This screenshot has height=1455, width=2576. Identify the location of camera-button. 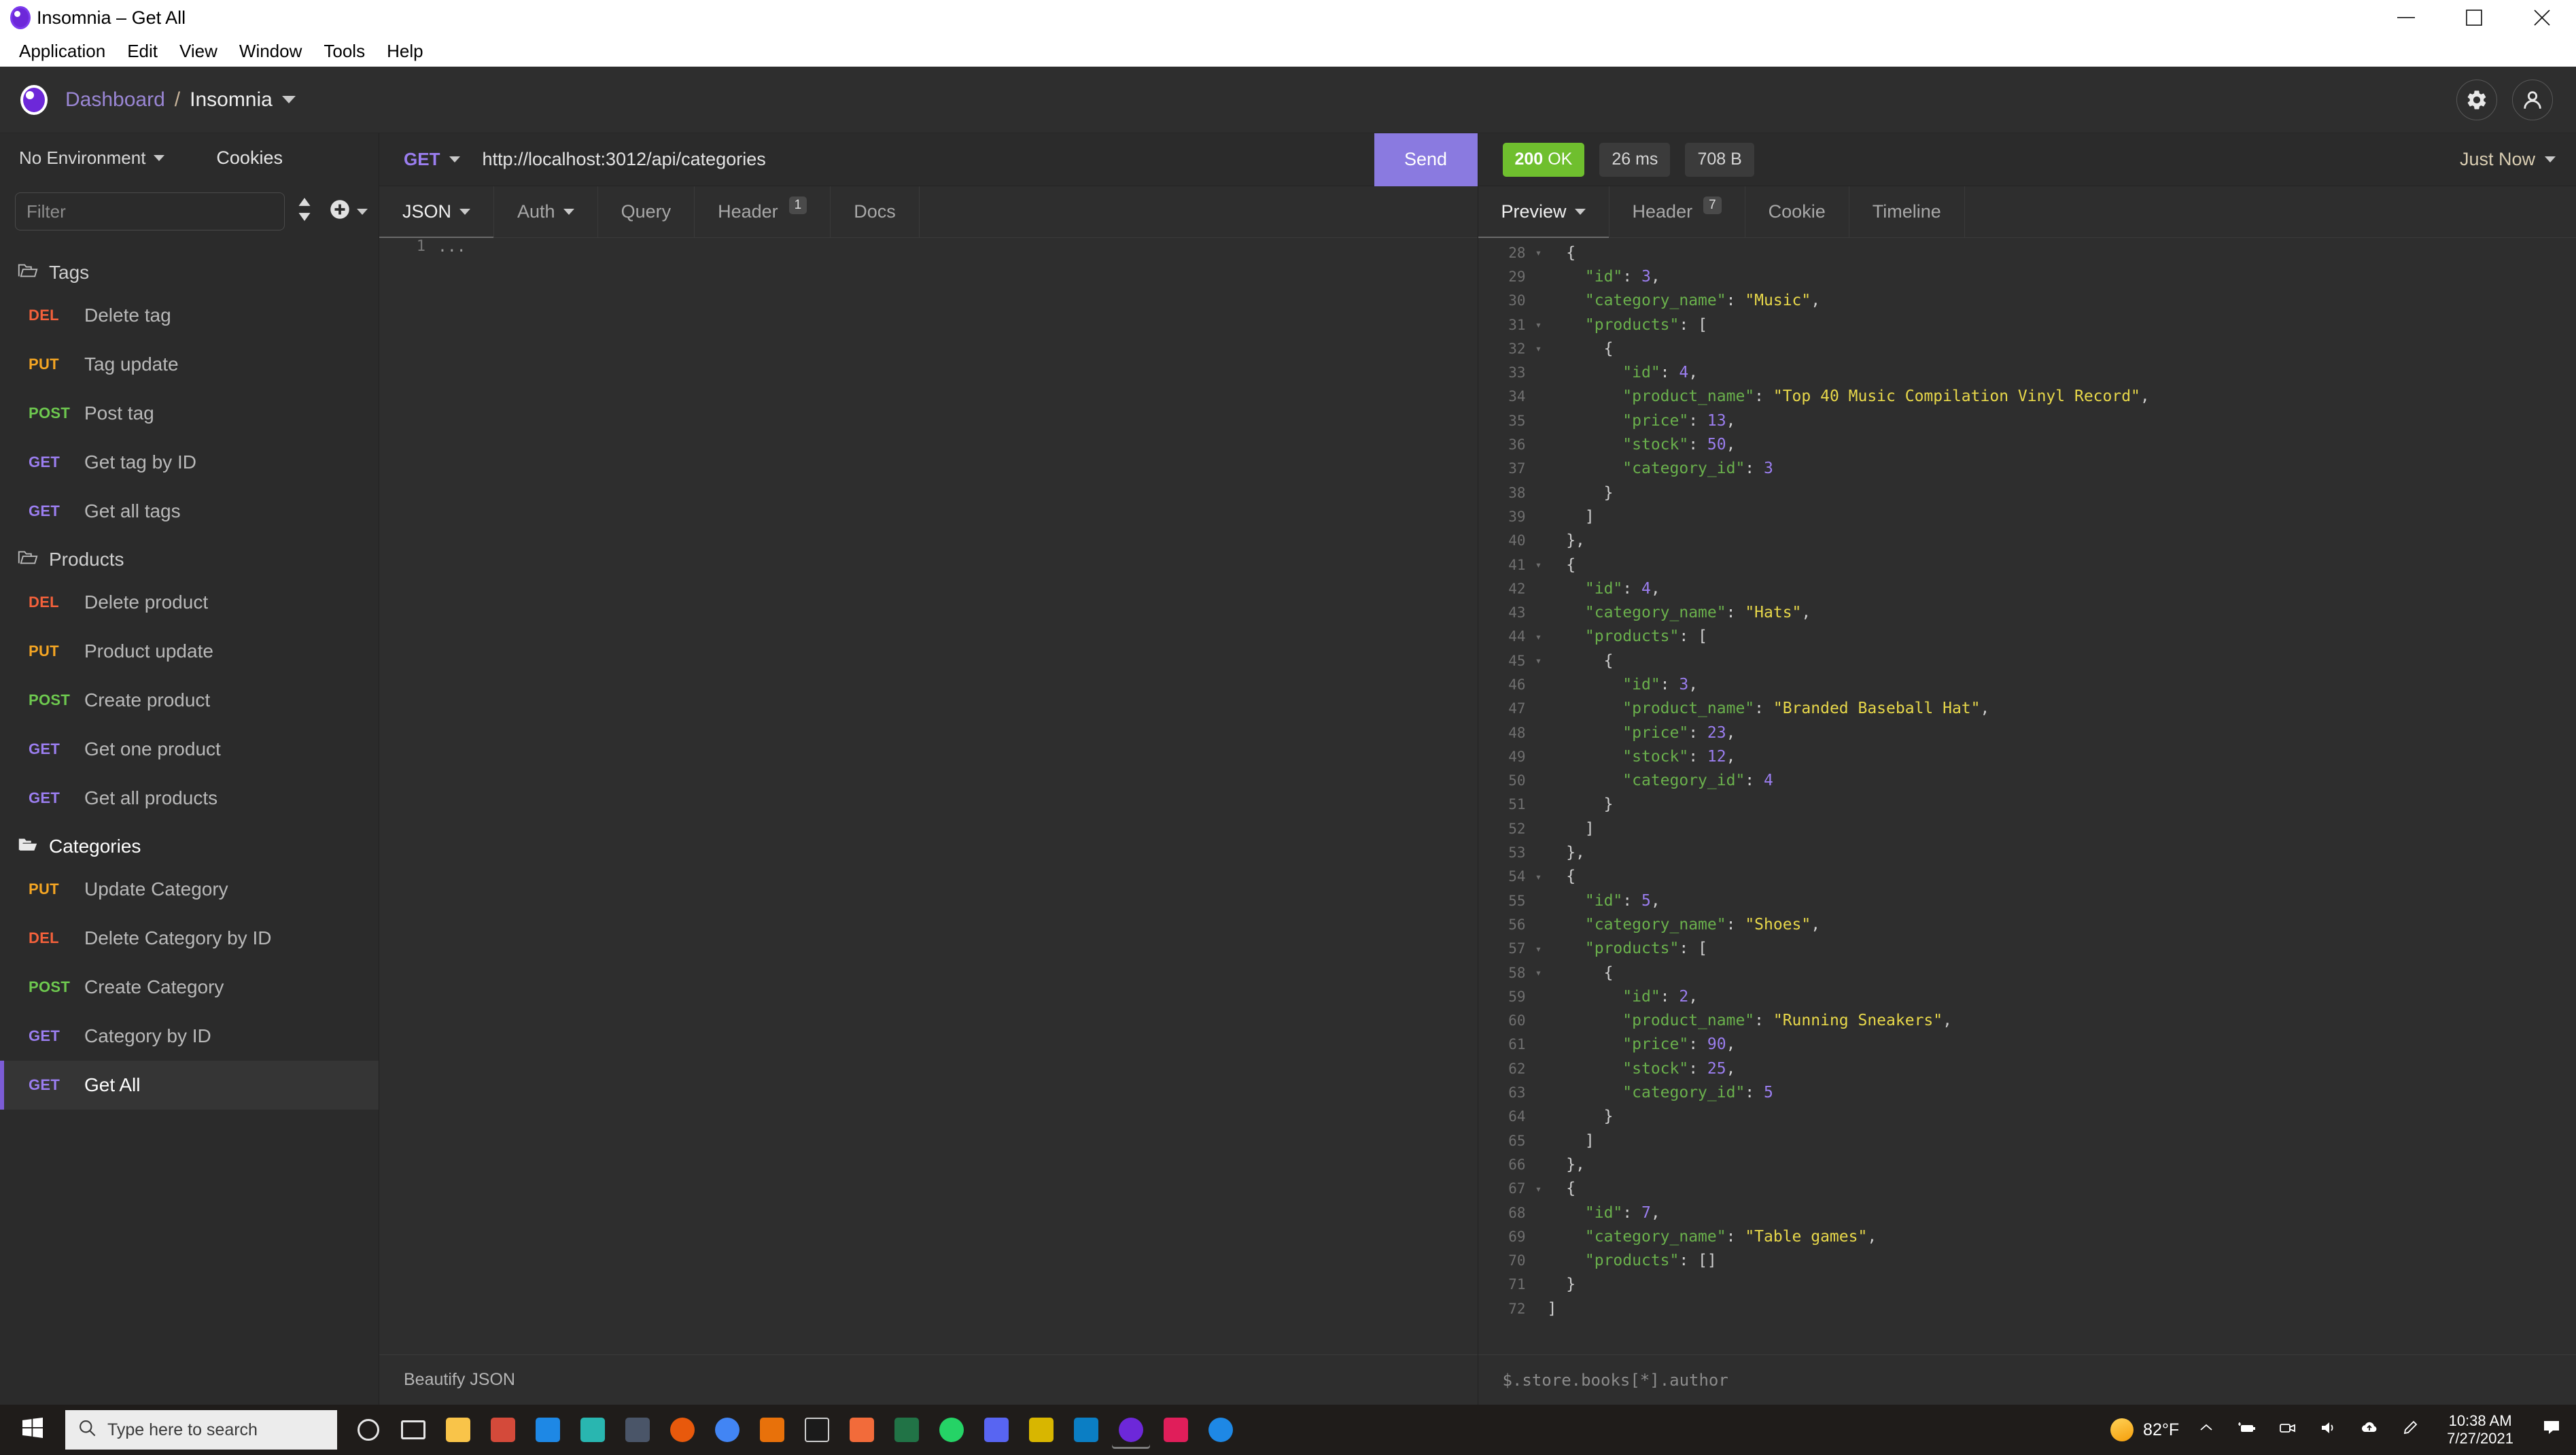
(2287, 1431).